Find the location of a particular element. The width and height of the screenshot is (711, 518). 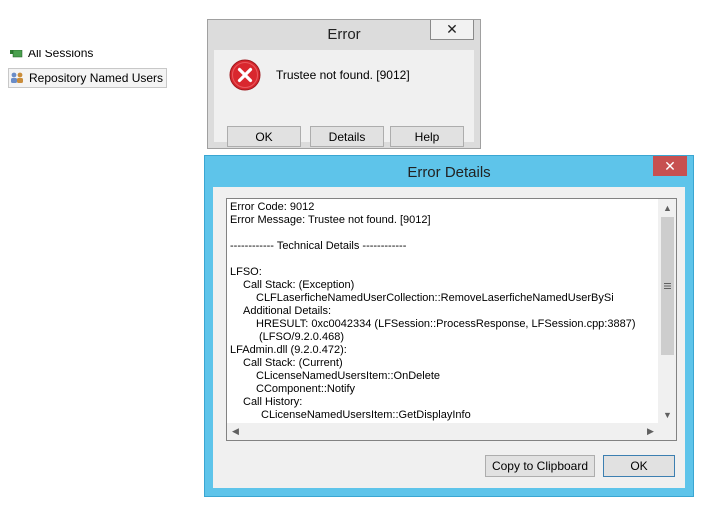

details-line: Error Code: 9012 is located at coordinates (272, 207).